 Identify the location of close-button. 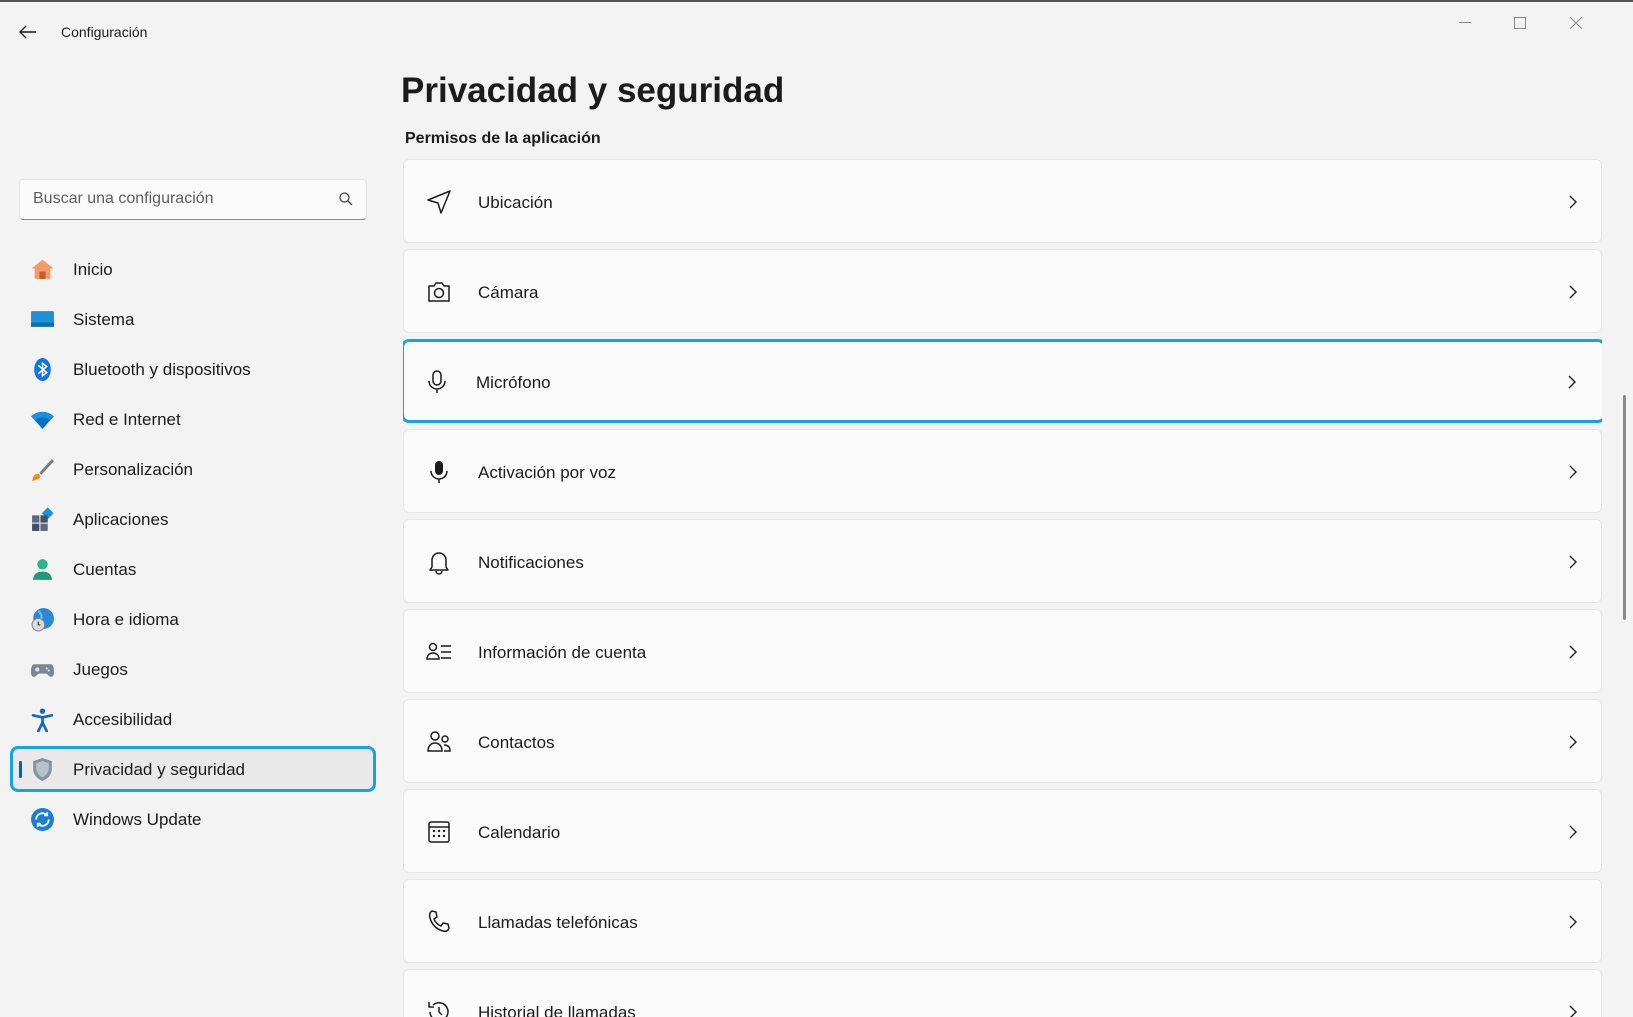
(1576, 23).